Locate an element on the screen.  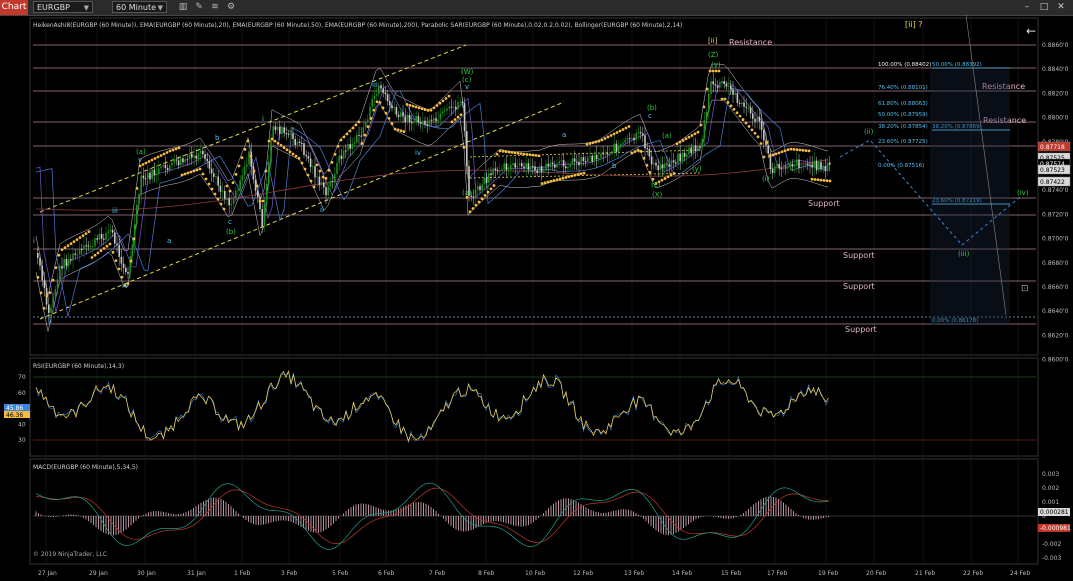
rsi-avg-line is located at coordinates (432, 406).